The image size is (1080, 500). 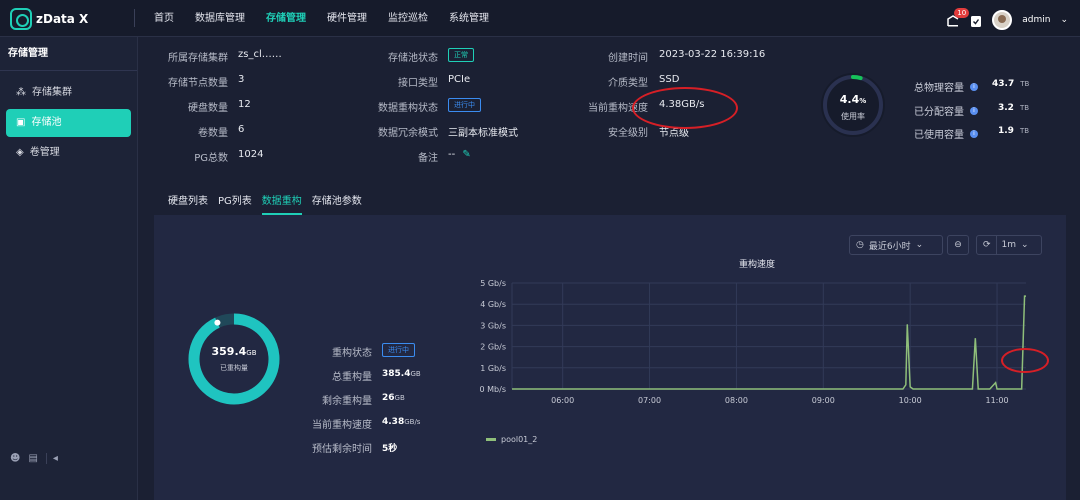 What do you see at coordinates (997, 400) in the screenshot?
I see `x-tick-label: 11:00` at bounding box center [997, 400].